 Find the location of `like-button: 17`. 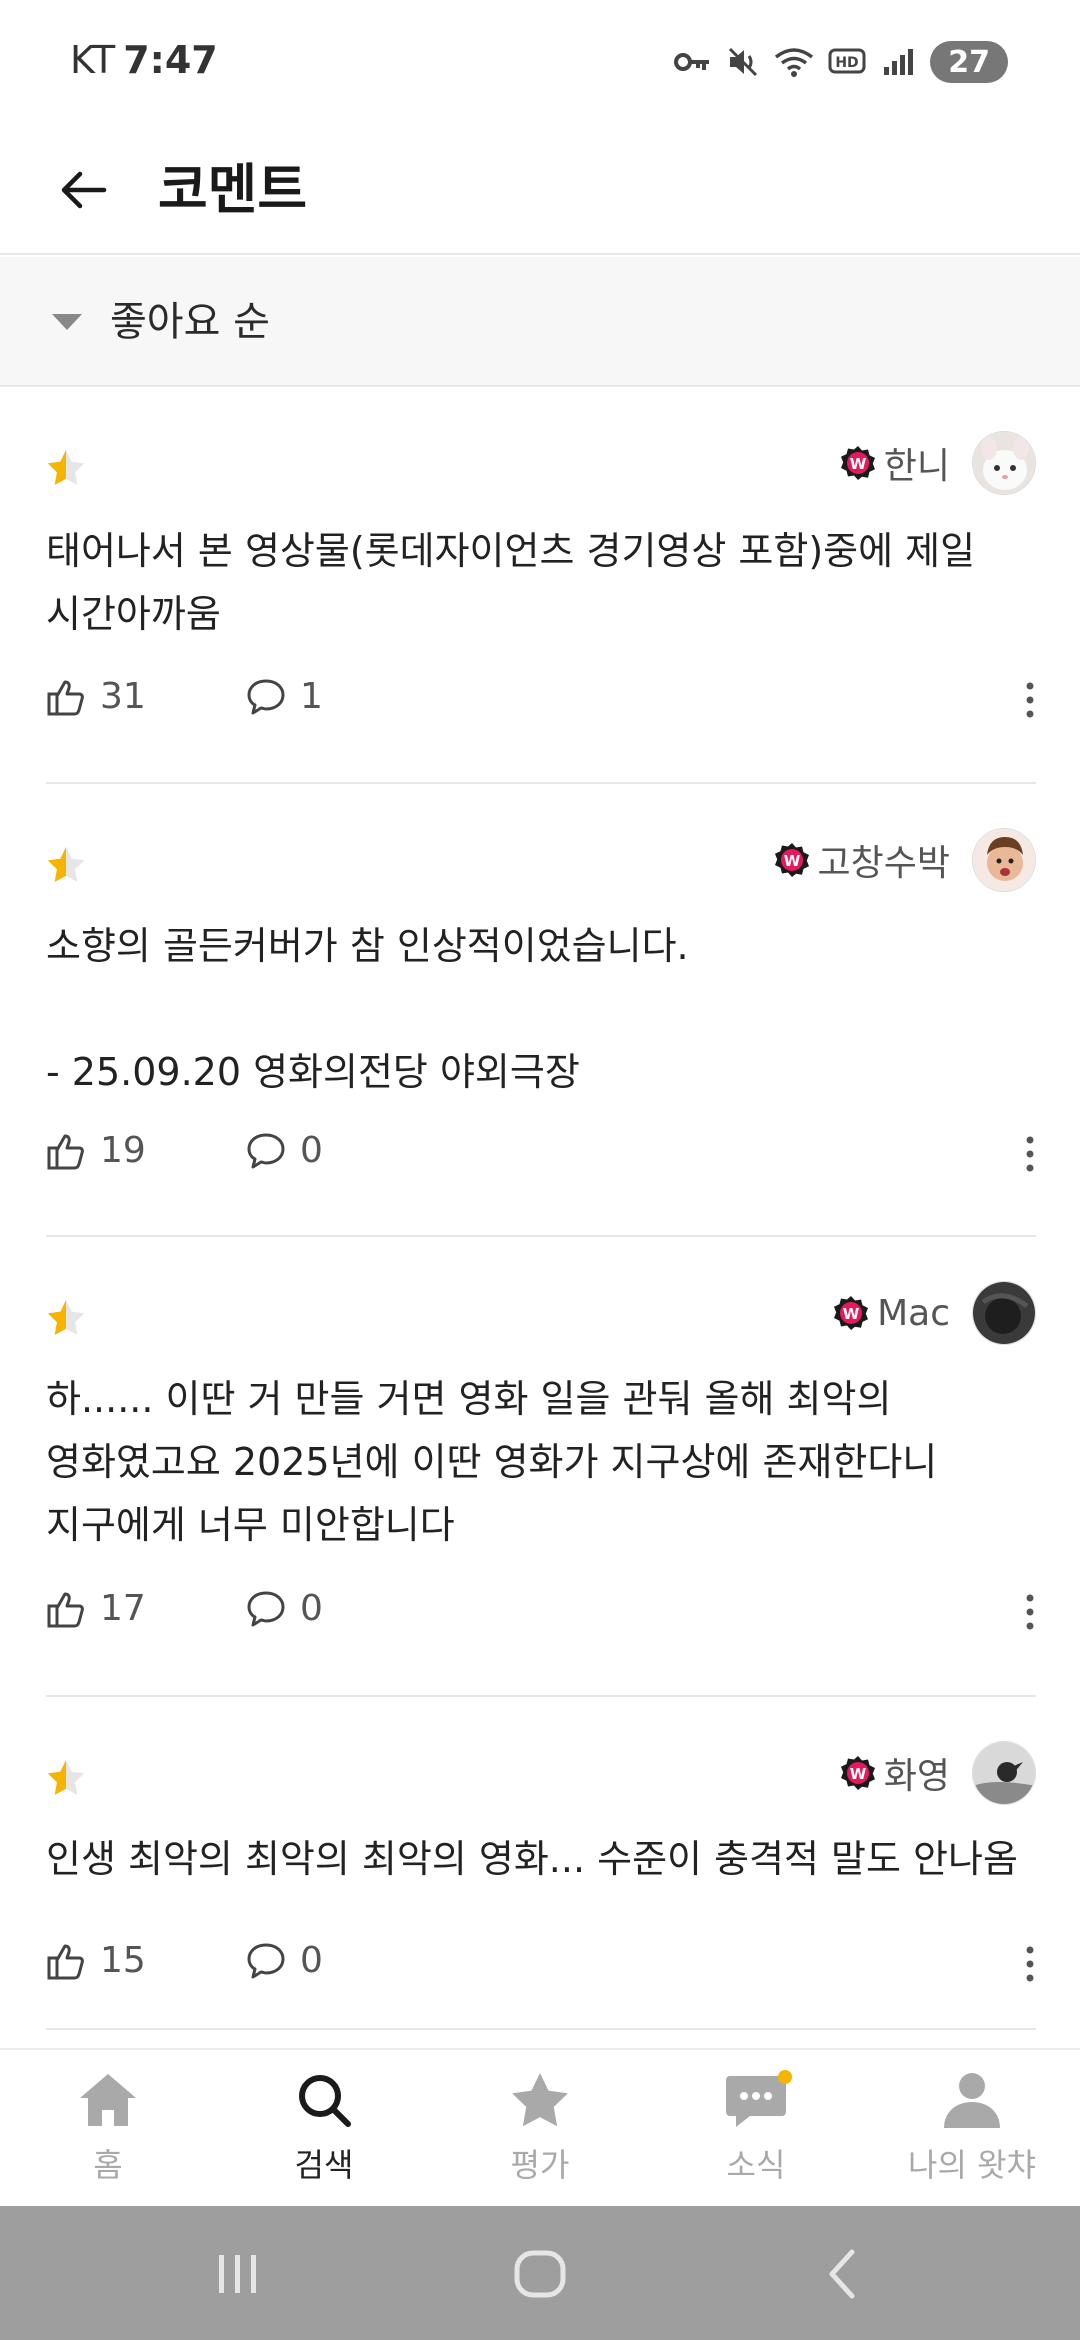

like-button: 17 is located at coordinates (96, 1608).